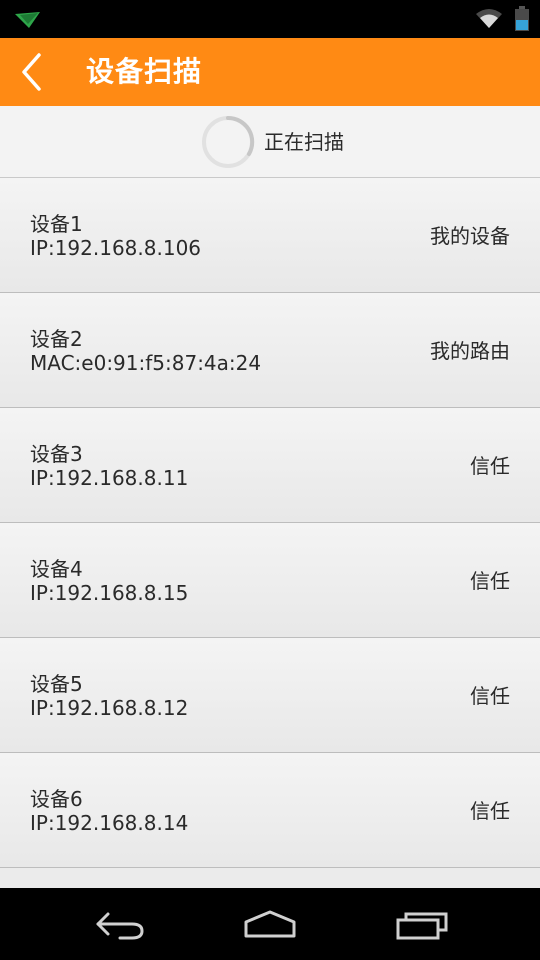 Image resolution: width=540 pixels, height=960 pixels. What do you see at coordinates (270, 350) in the screenshot?
I see `device-row: 设备2 MAC:e0:91:f5:87:4a:24 我的路由` at bounding box center [270, 350].